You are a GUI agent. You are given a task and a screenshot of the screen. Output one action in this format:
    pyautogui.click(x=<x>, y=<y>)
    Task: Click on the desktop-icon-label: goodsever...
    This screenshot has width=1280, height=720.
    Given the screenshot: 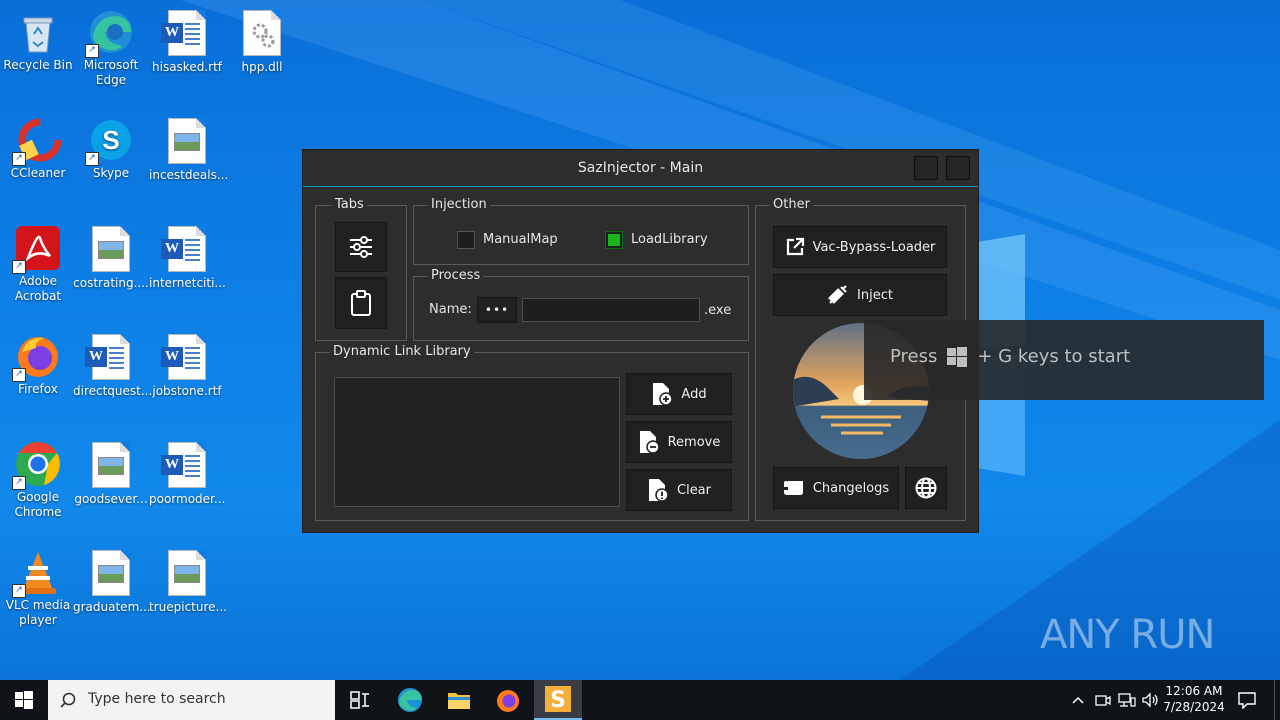 What is the action you would take?
    pyautogui.click(x=111, y=499)
    